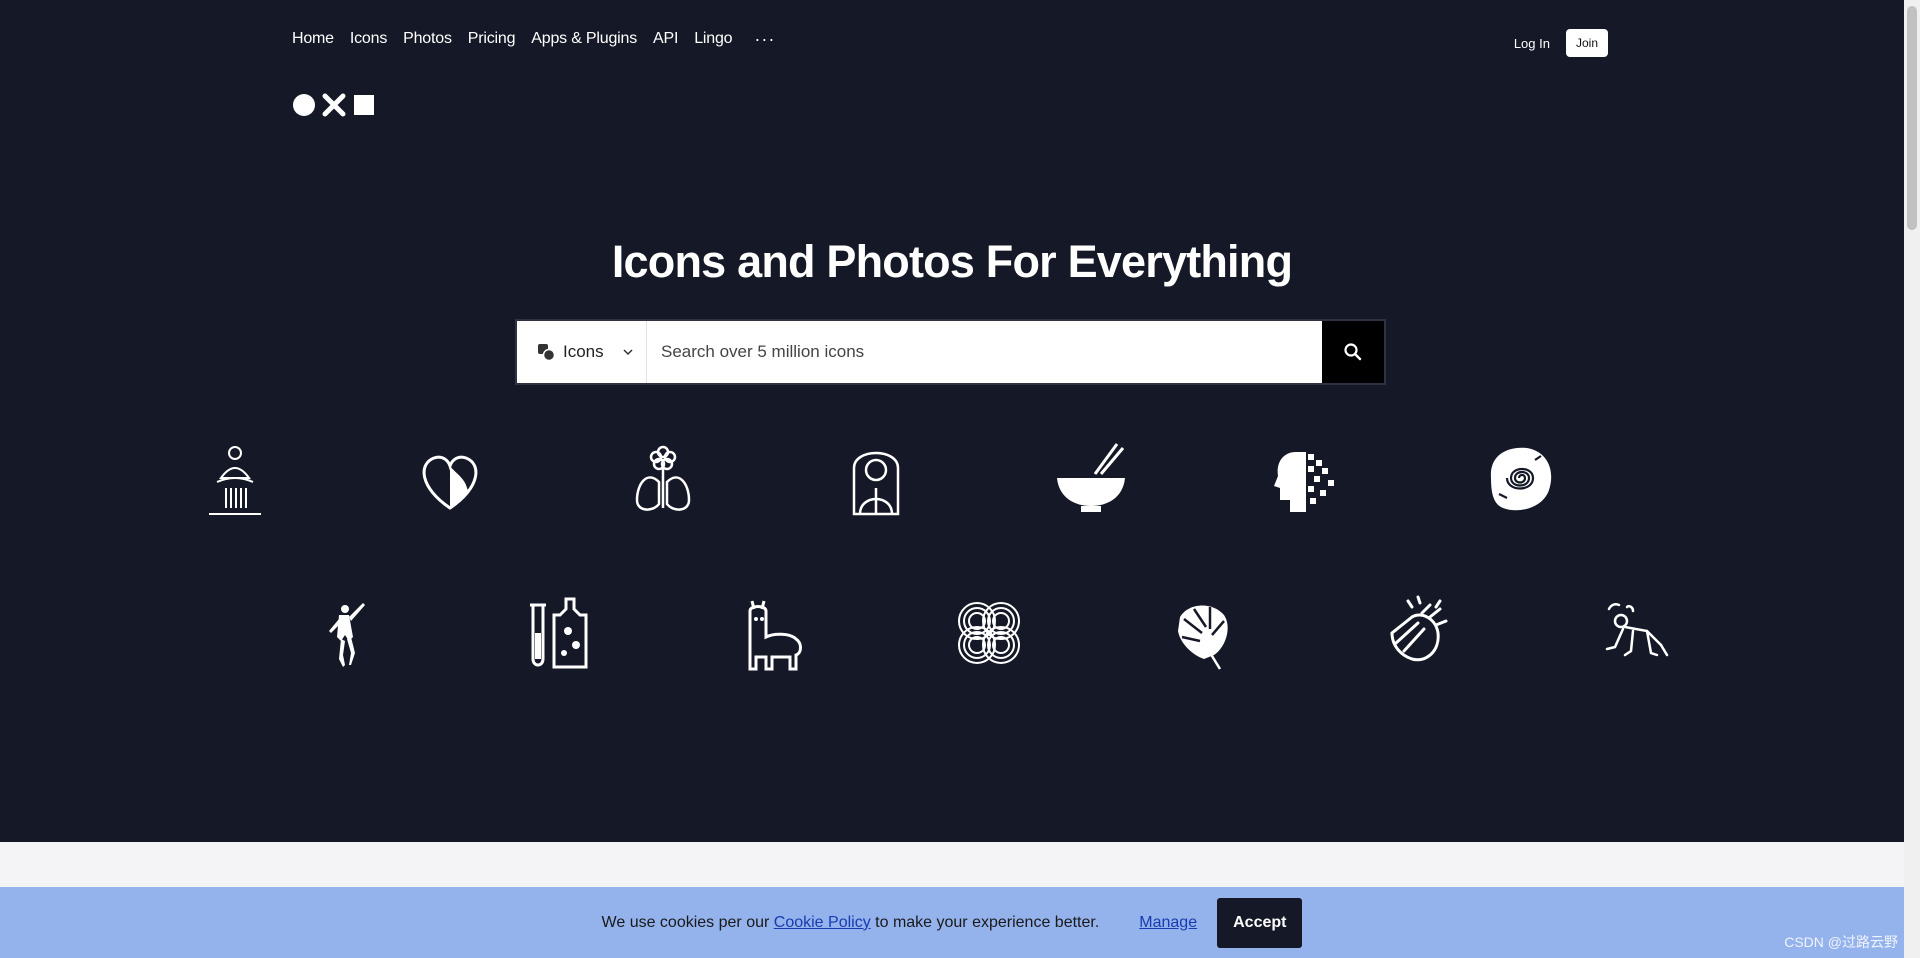  What do you see at coordinates (427, 39) in the screenshot?
I see `nav-photos: Photos` at bounding box center [427, 39].